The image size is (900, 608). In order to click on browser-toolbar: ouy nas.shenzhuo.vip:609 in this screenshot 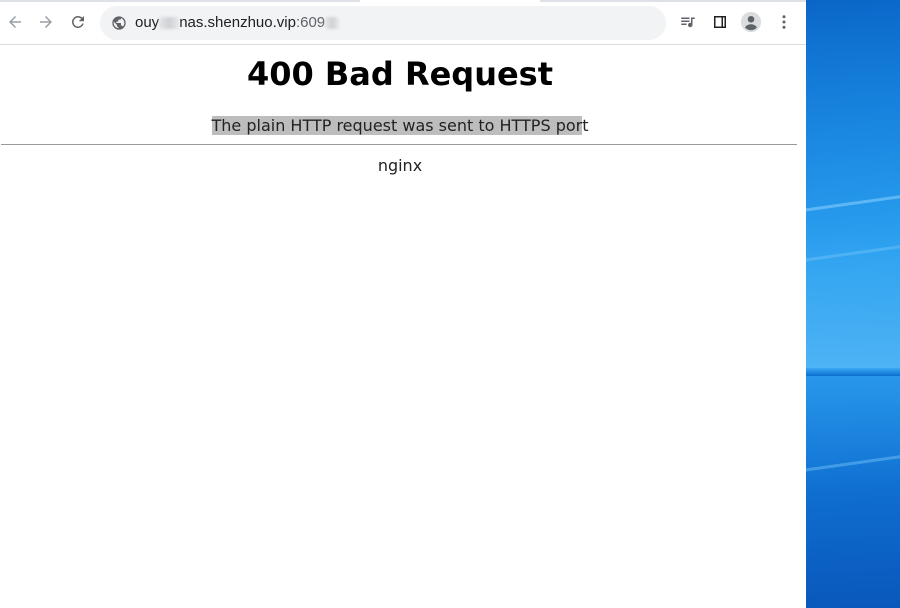, I will do `click(403, 22)`.